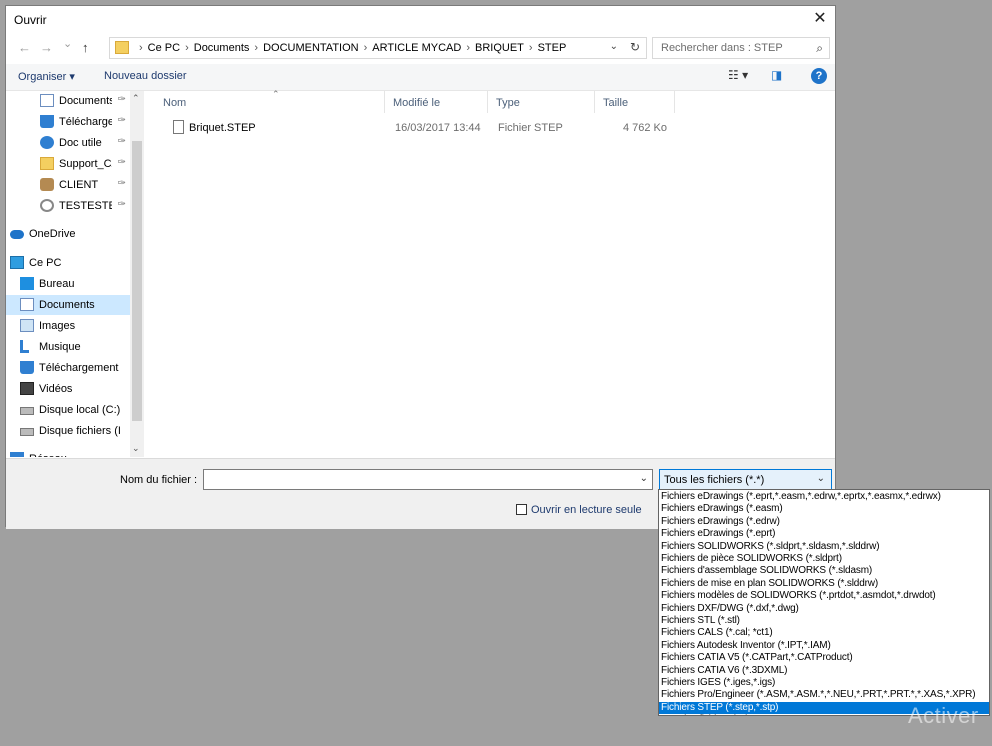  Describe the element at coordinates (635, 47) in the screenshot. I see `refresh-icon: ↻` at that location.